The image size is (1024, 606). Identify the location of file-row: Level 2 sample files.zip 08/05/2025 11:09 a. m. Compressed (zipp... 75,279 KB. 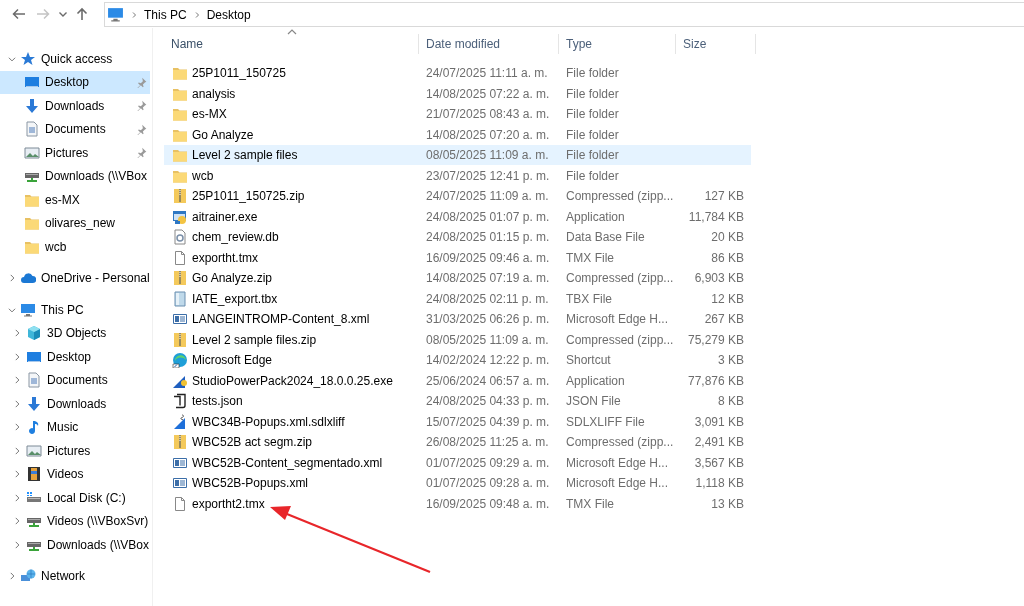
(457, 339).